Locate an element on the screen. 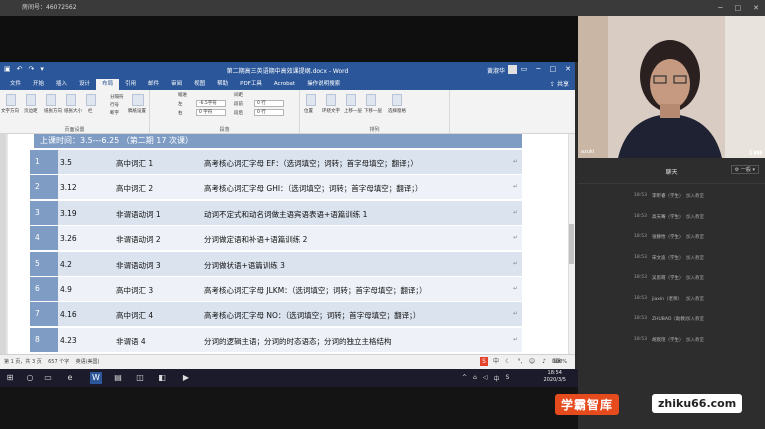 The image size is (765, 429). app-icon: ◫ is located at coordinates (140, 378).